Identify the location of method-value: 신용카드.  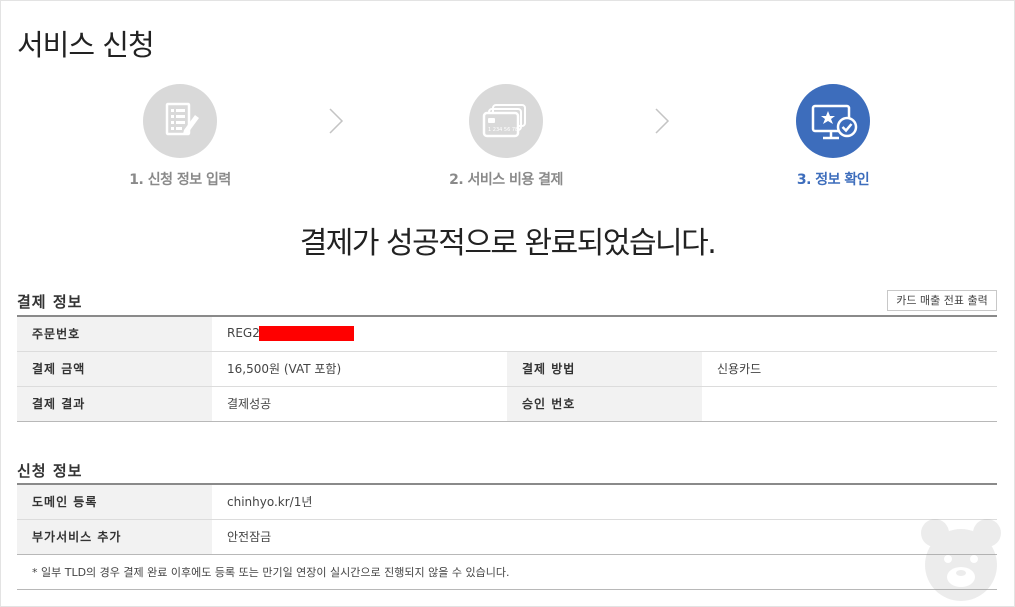
(850, 369).